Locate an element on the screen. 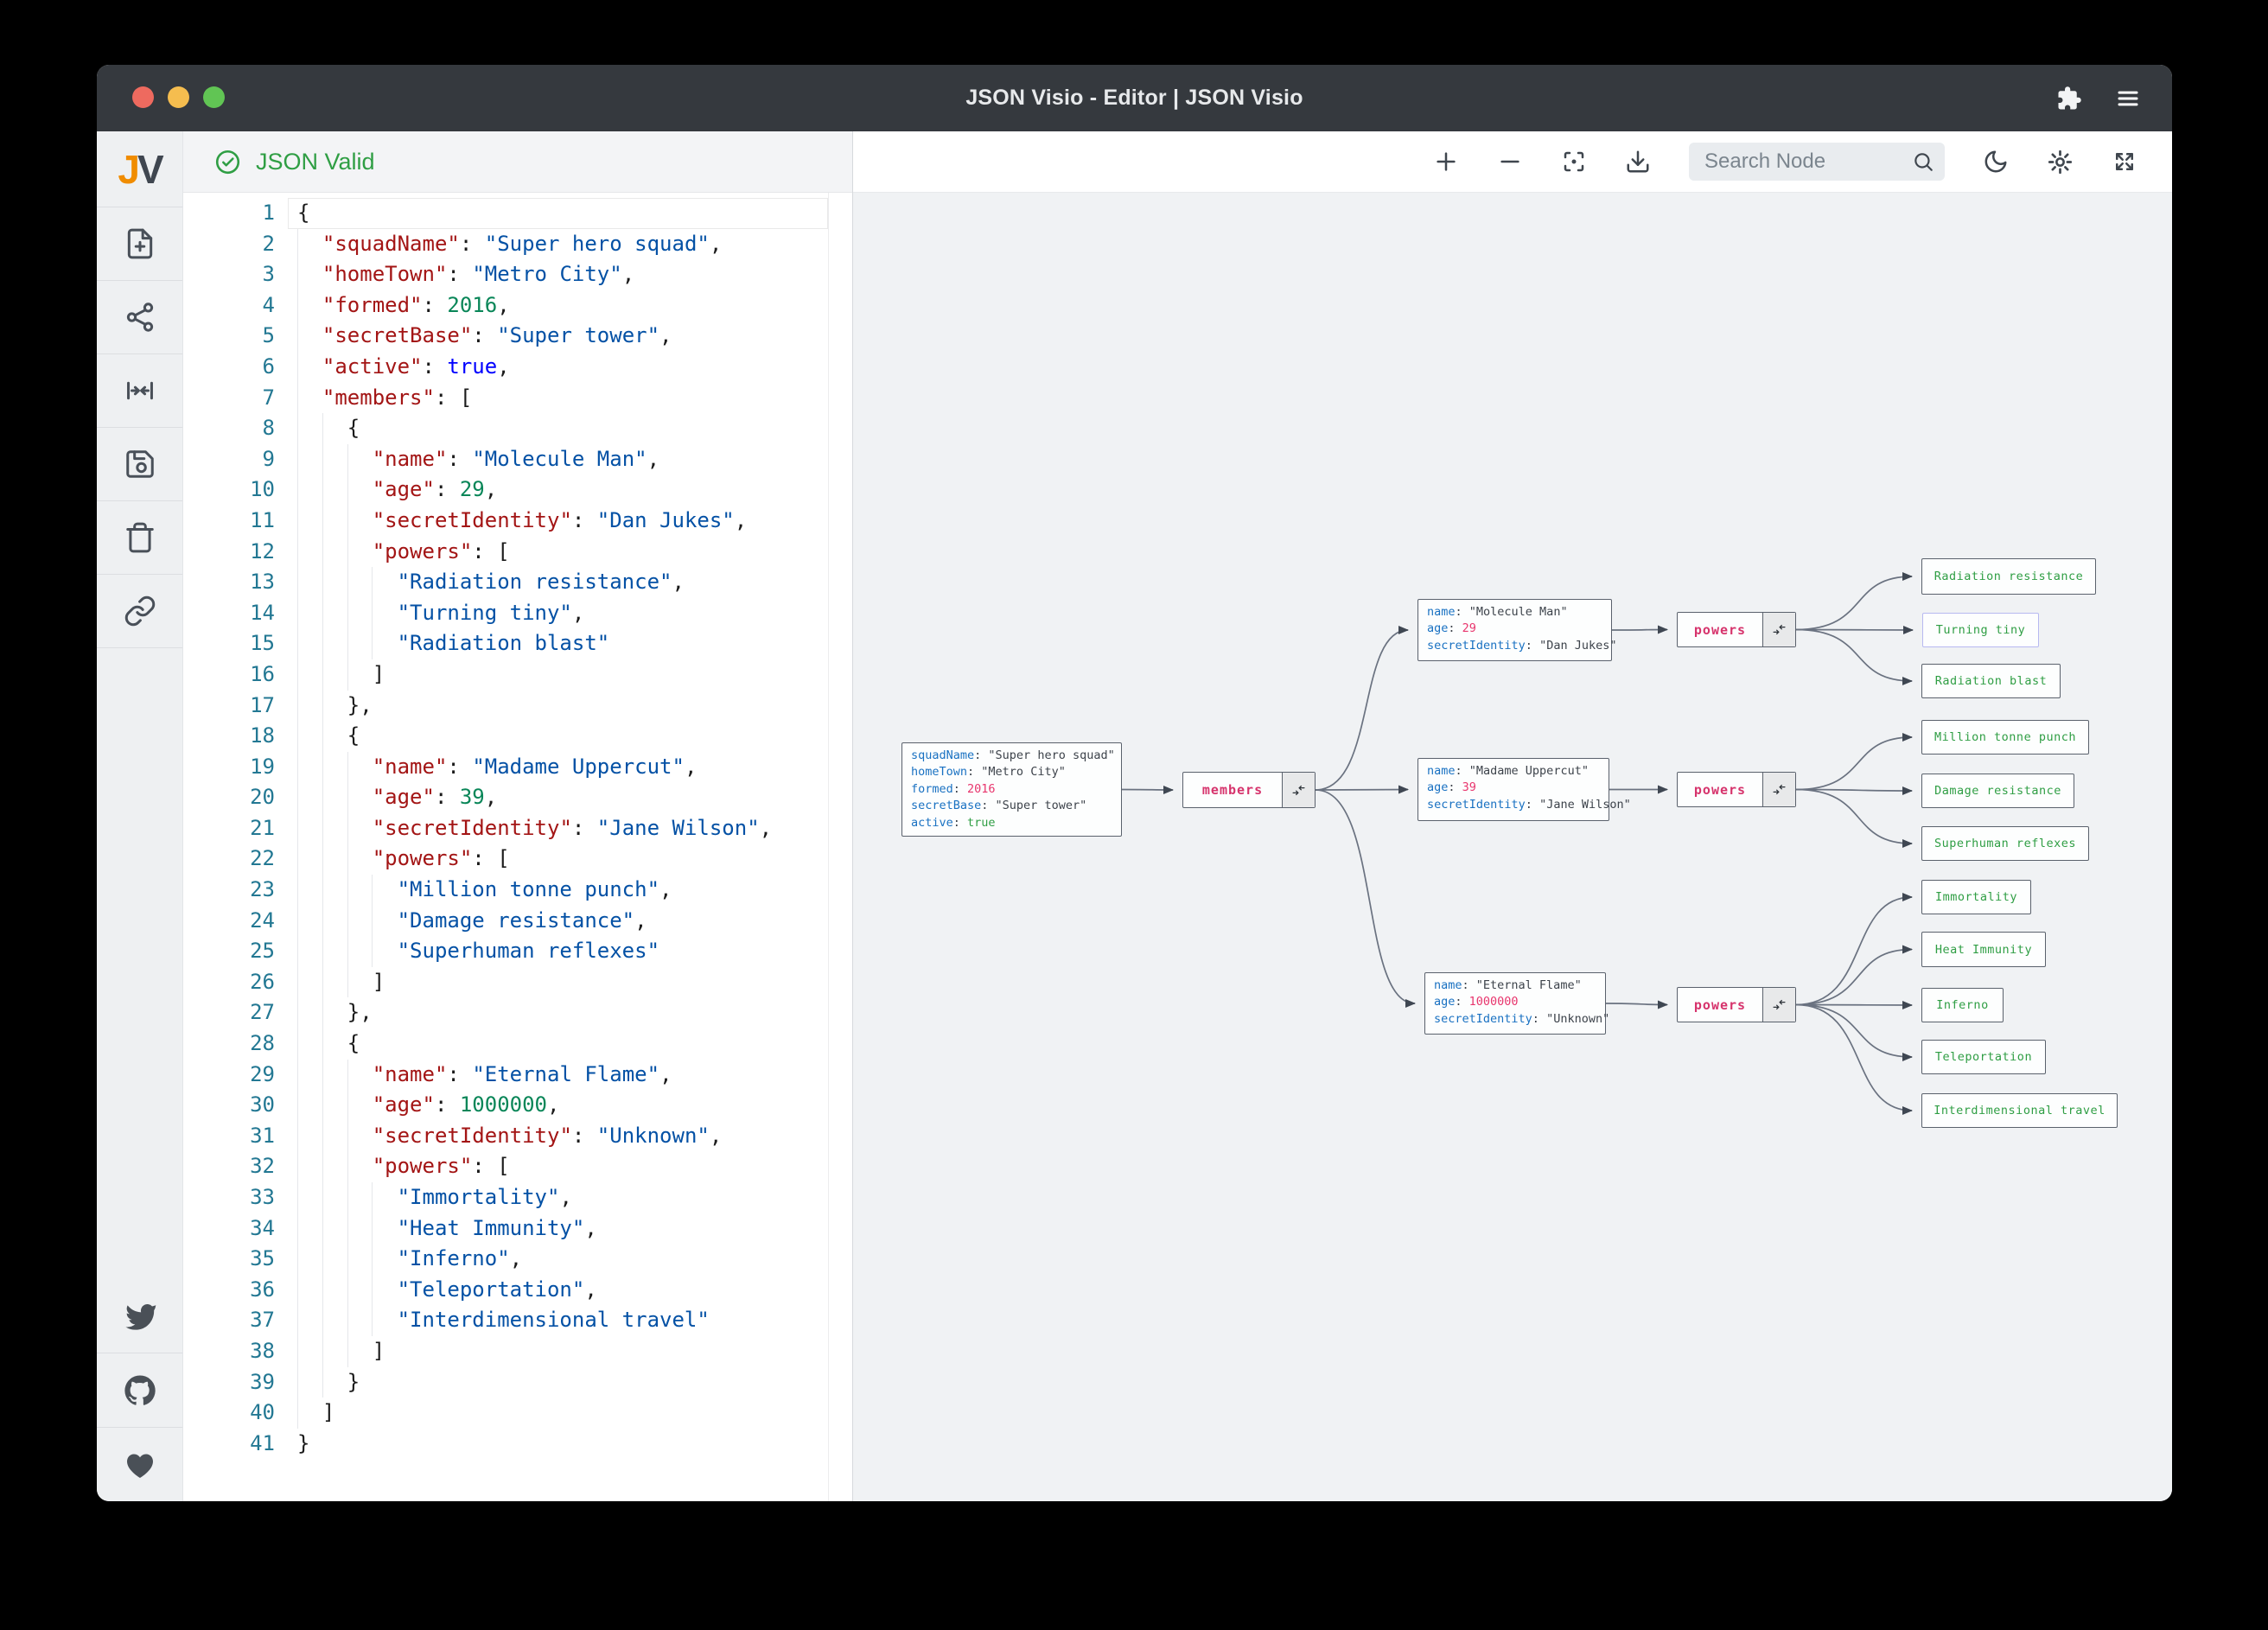  graph-node-l9: Inferno is located at coordinates (1963, 1005).